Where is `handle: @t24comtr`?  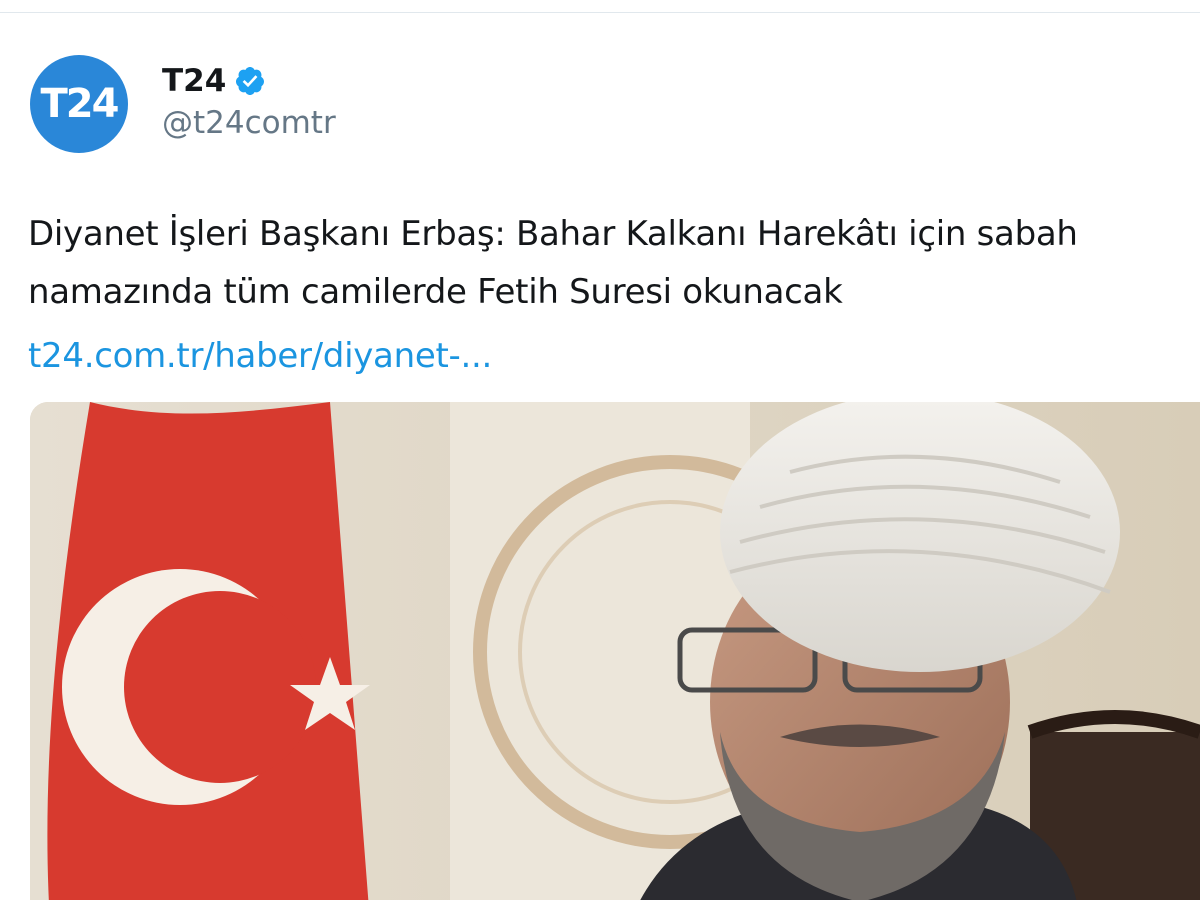
handle: @t24comtr is located at coordinates (249, 123).